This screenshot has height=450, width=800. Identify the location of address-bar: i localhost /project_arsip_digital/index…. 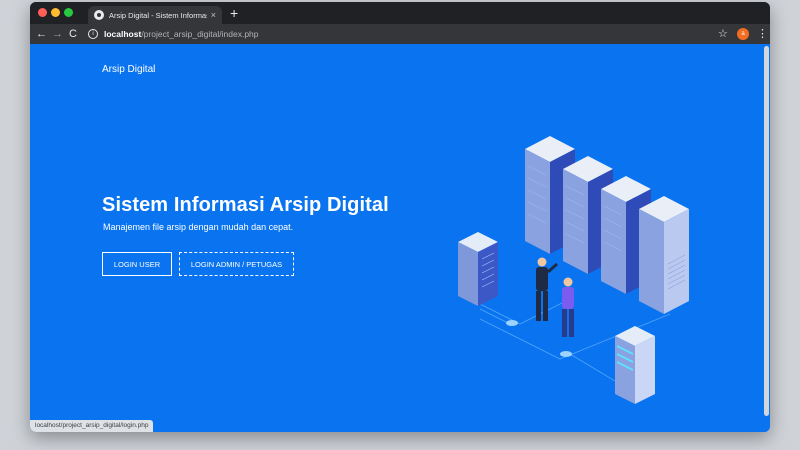
(173, 34).